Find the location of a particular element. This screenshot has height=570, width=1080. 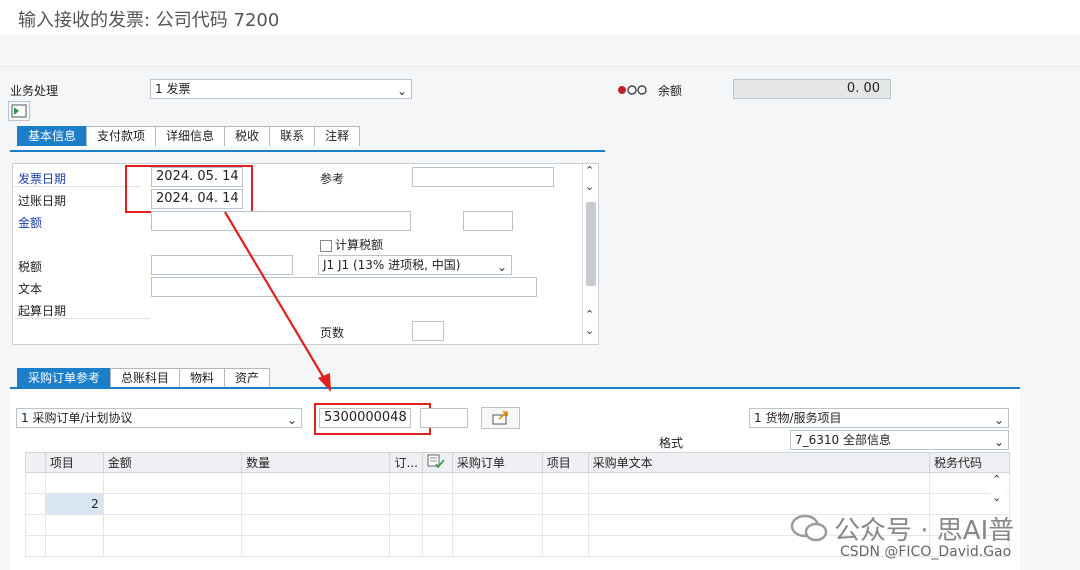

currency-field is located at coordinates (488, 221).